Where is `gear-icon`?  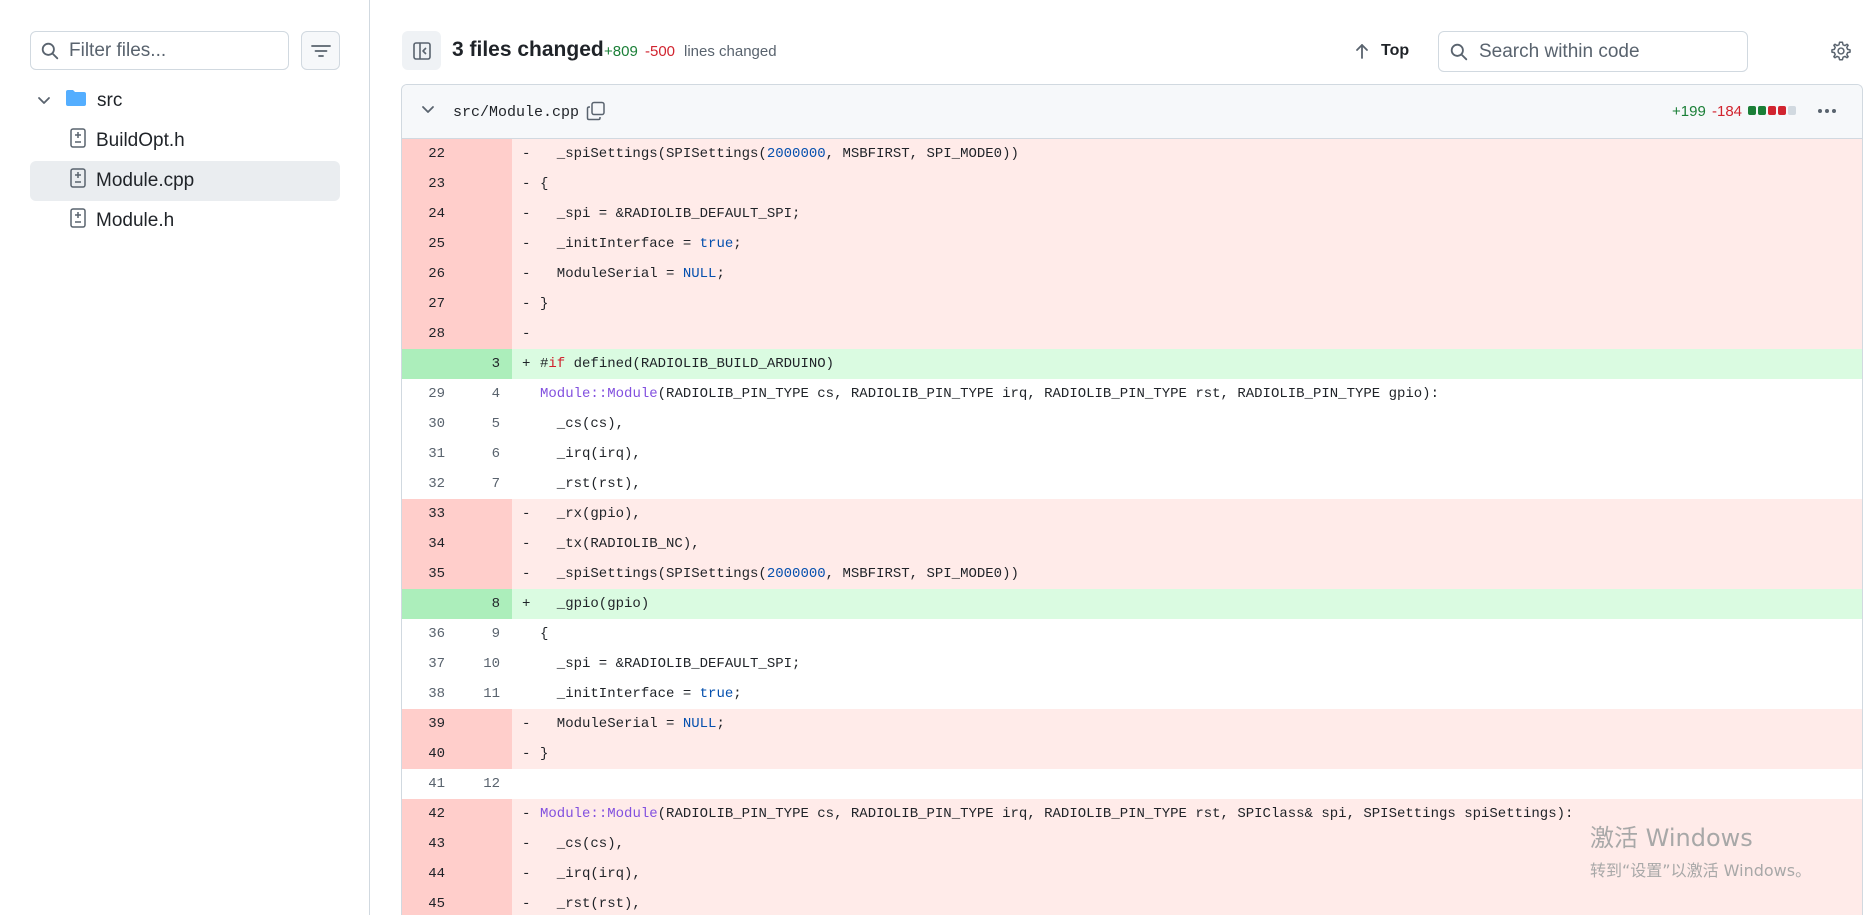
gear-icon is located at coordinates (1841, 53).